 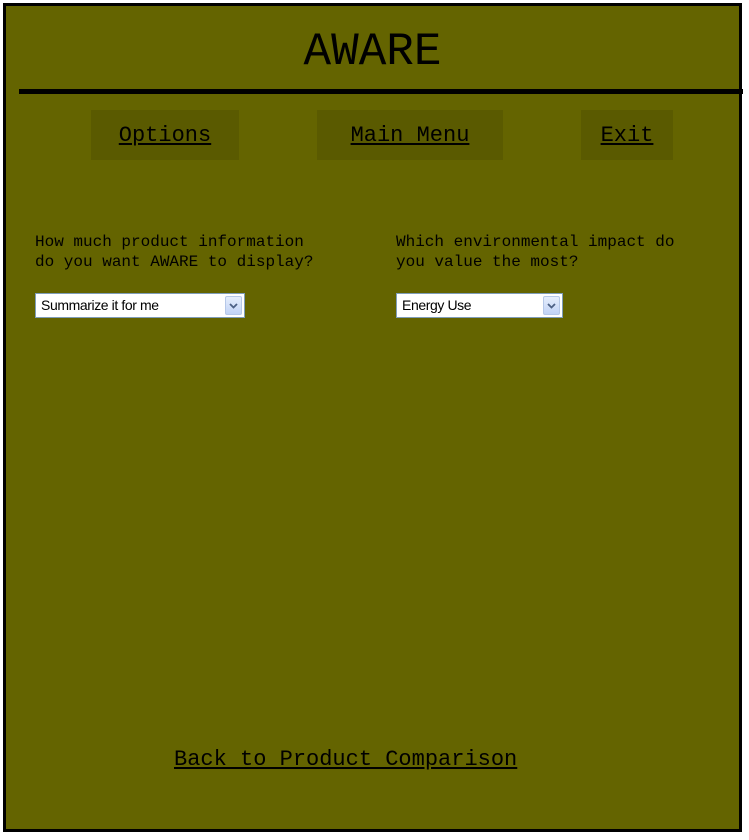 I want to click on exit-button: Exit, so click(x=627, y=135).